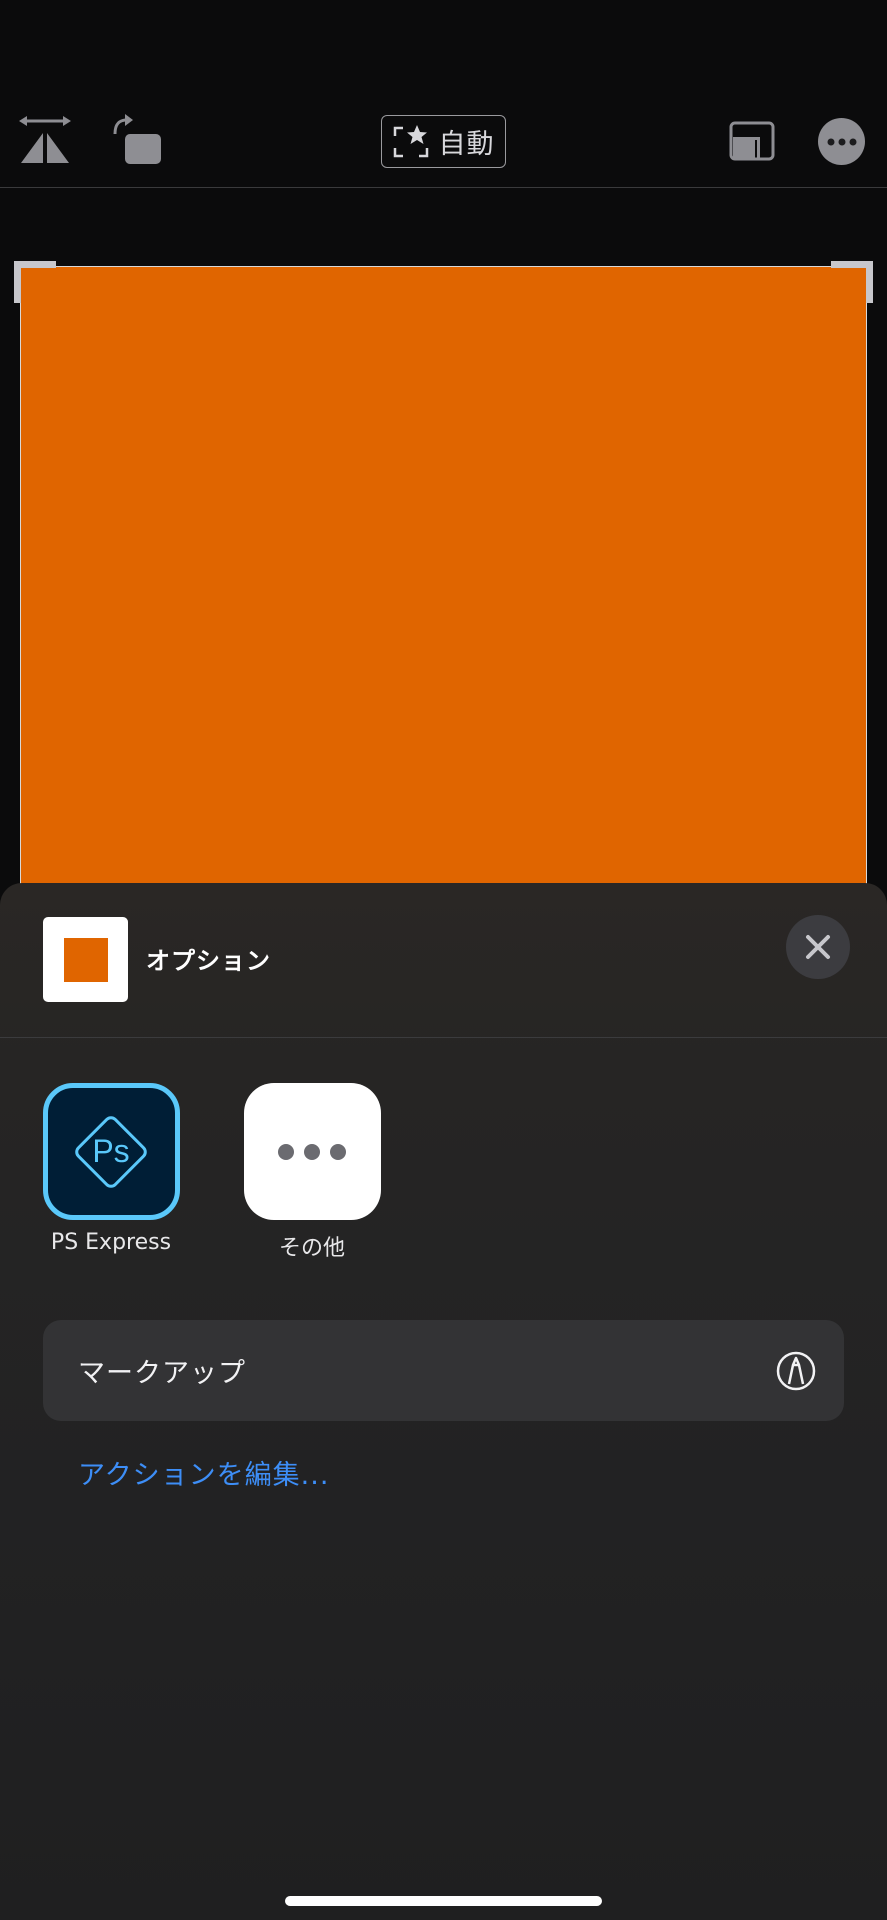  I want to click on more-apps-icon, so click(312, 1151).